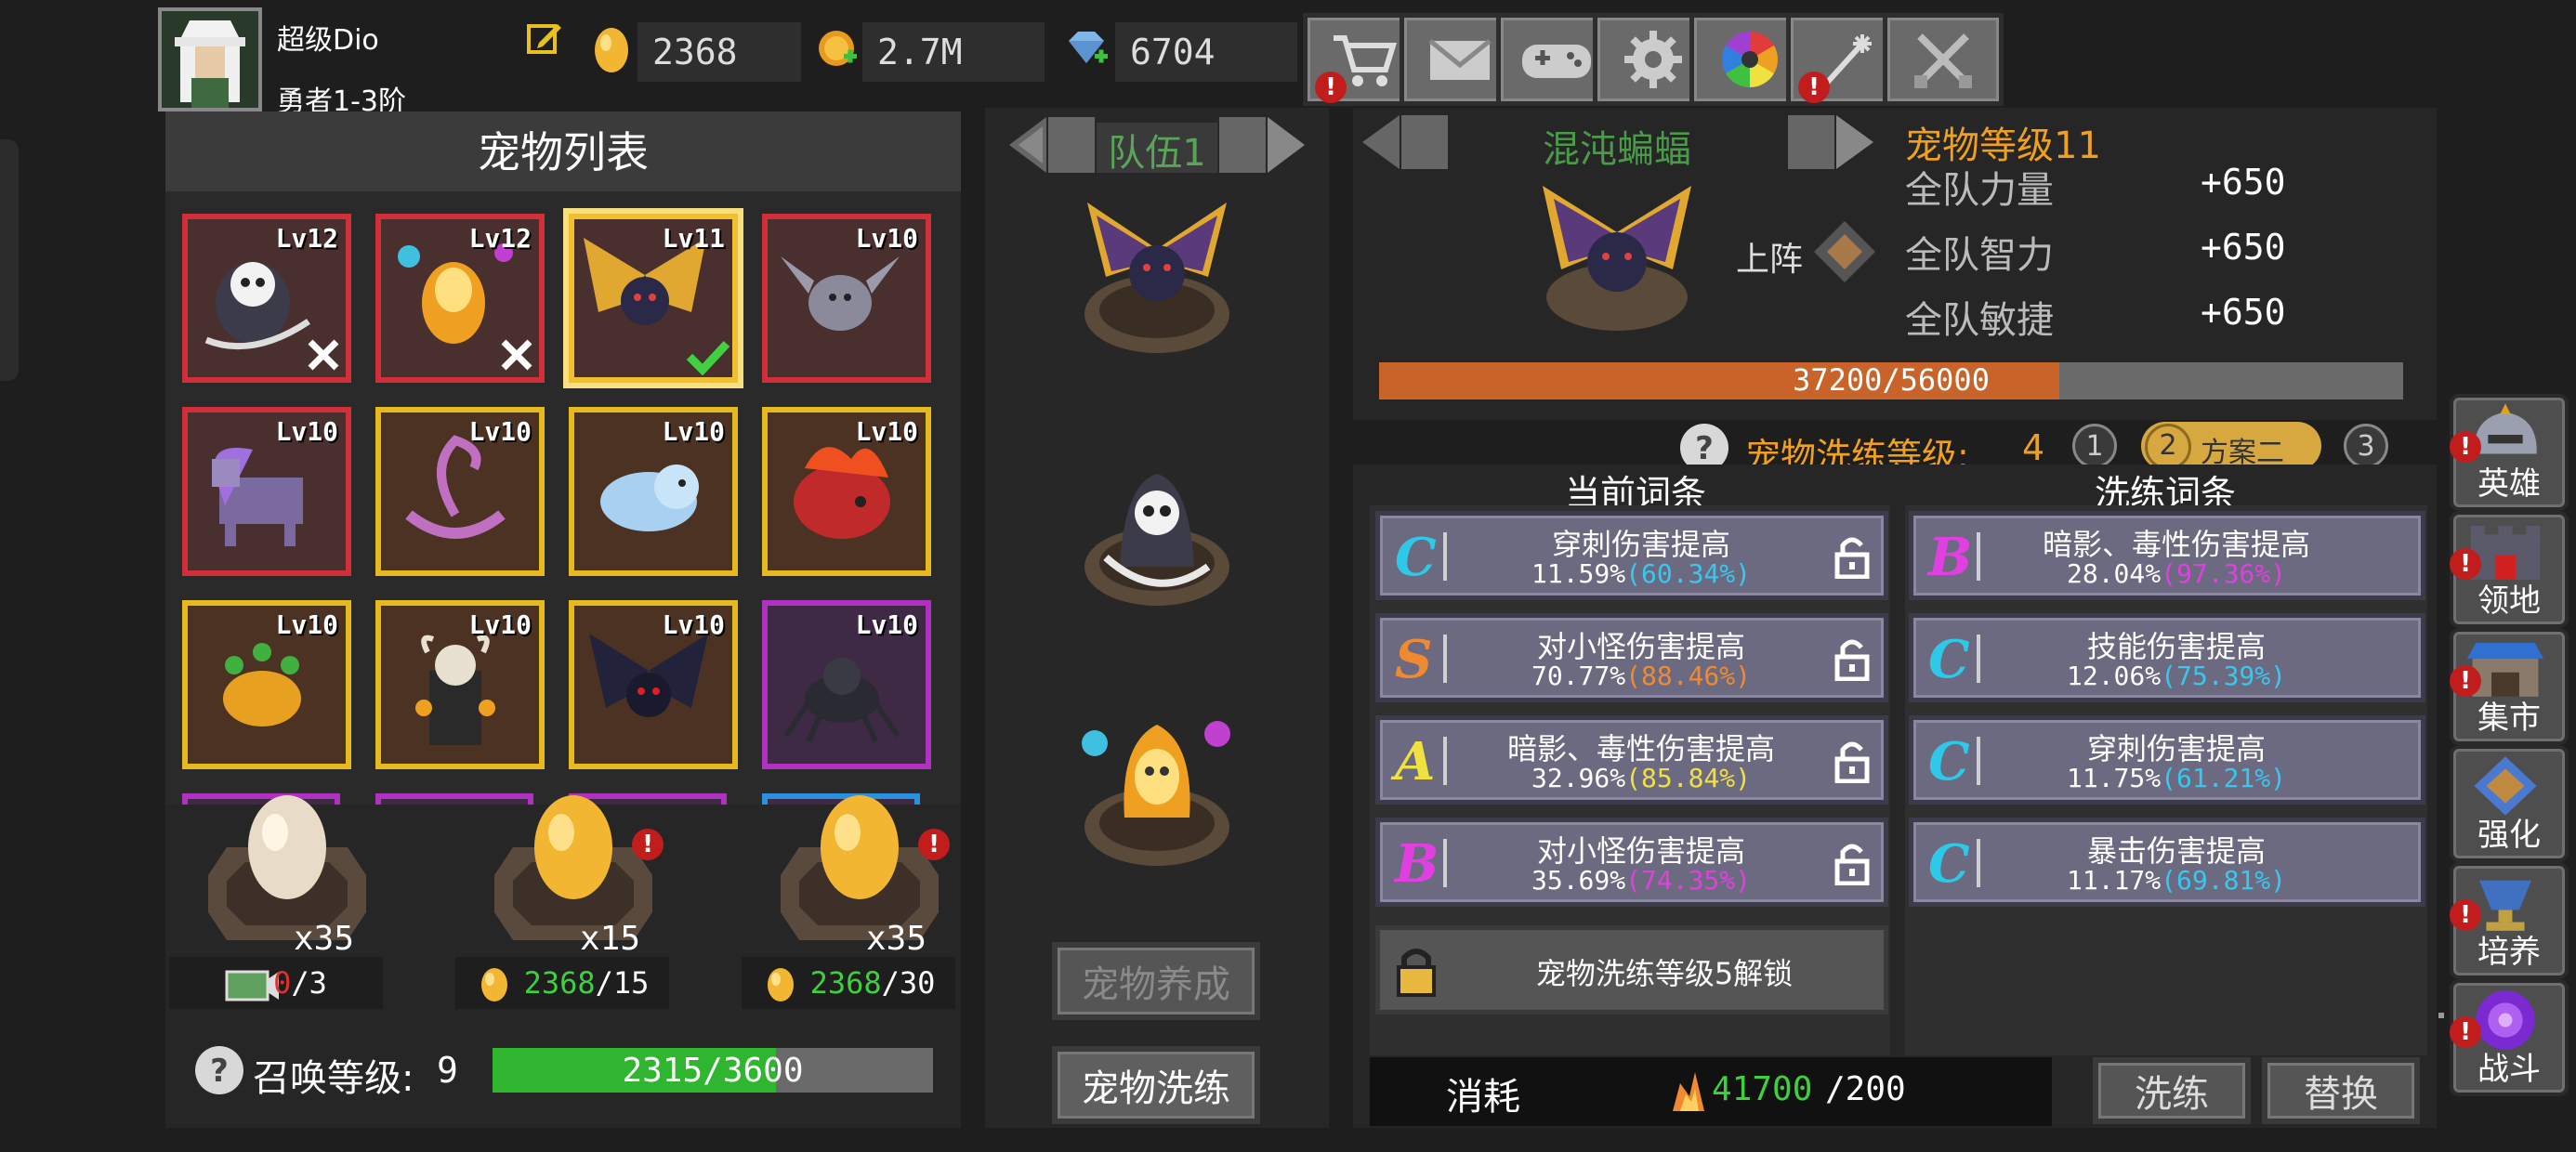 This screenshot has width=2576, height=1152. What do you see at coordinates (2167, 862) in the screenshot?
I see `affix-entry: C 暴击伤害提高 11.17%(69.81%)` at bounding box center [2167, 862].